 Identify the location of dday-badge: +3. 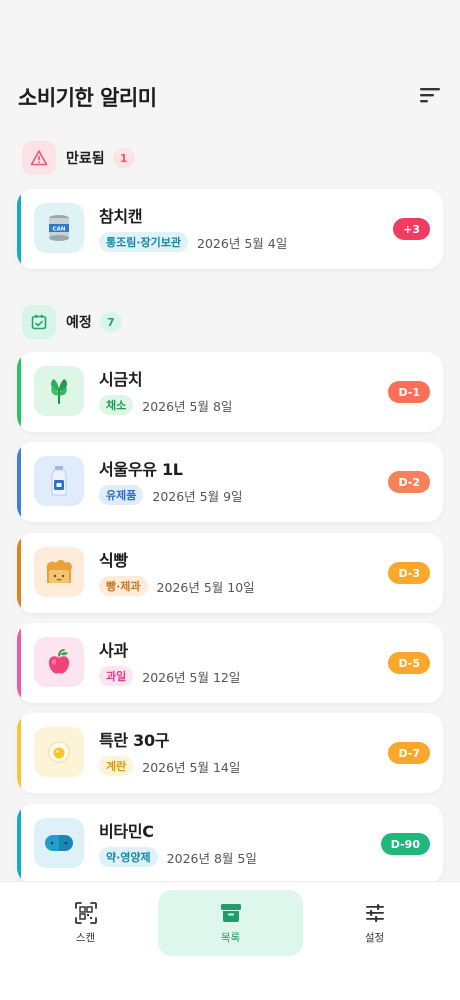
(411, 229).